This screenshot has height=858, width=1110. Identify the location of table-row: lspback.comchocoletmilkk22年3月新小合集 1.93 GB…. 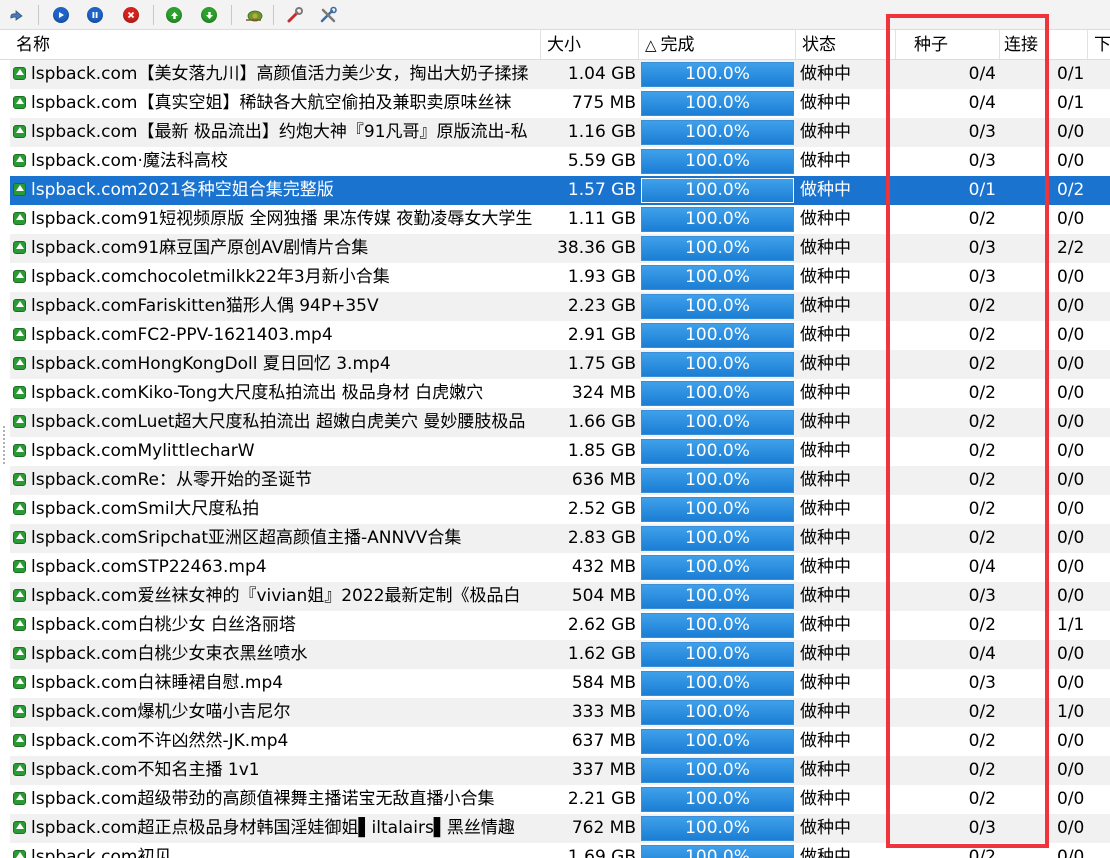
(560, 277).